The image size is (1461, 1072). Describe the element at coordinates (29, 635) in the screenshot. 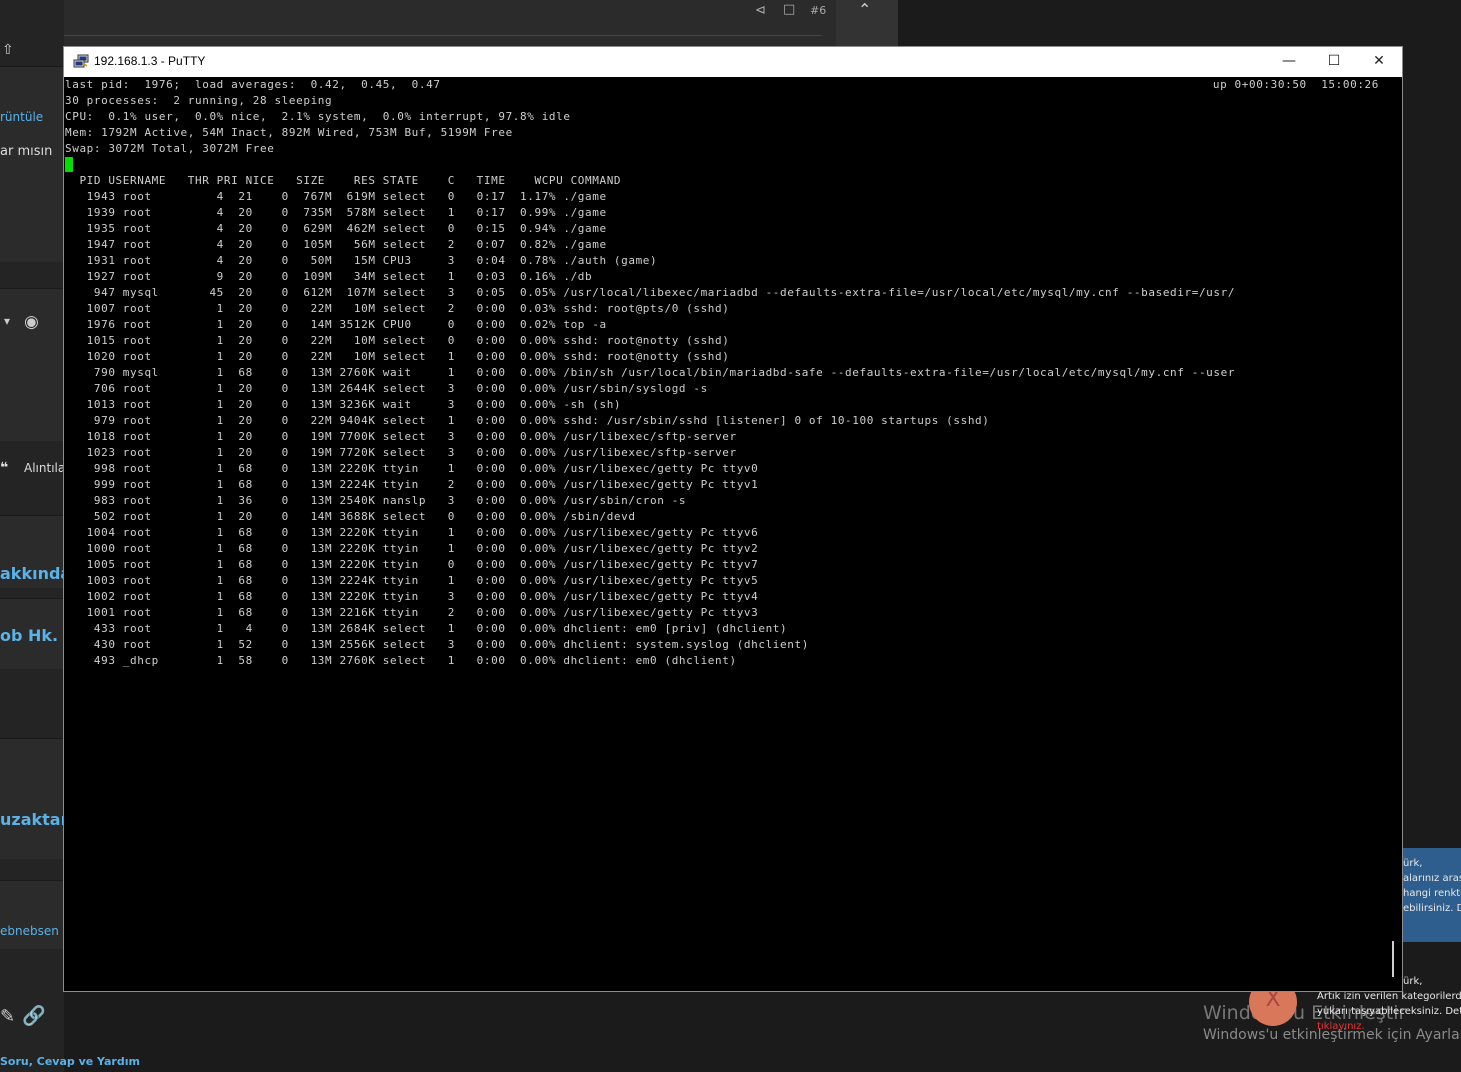

I see `bg-thread-link: ob Hk.` at that location.